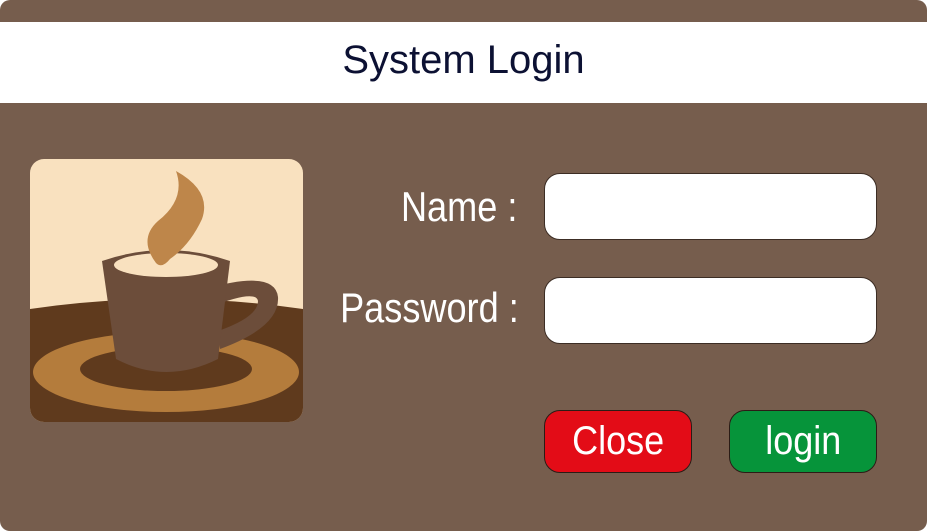  I want to click on login-button-label: login, so click(803, 441).